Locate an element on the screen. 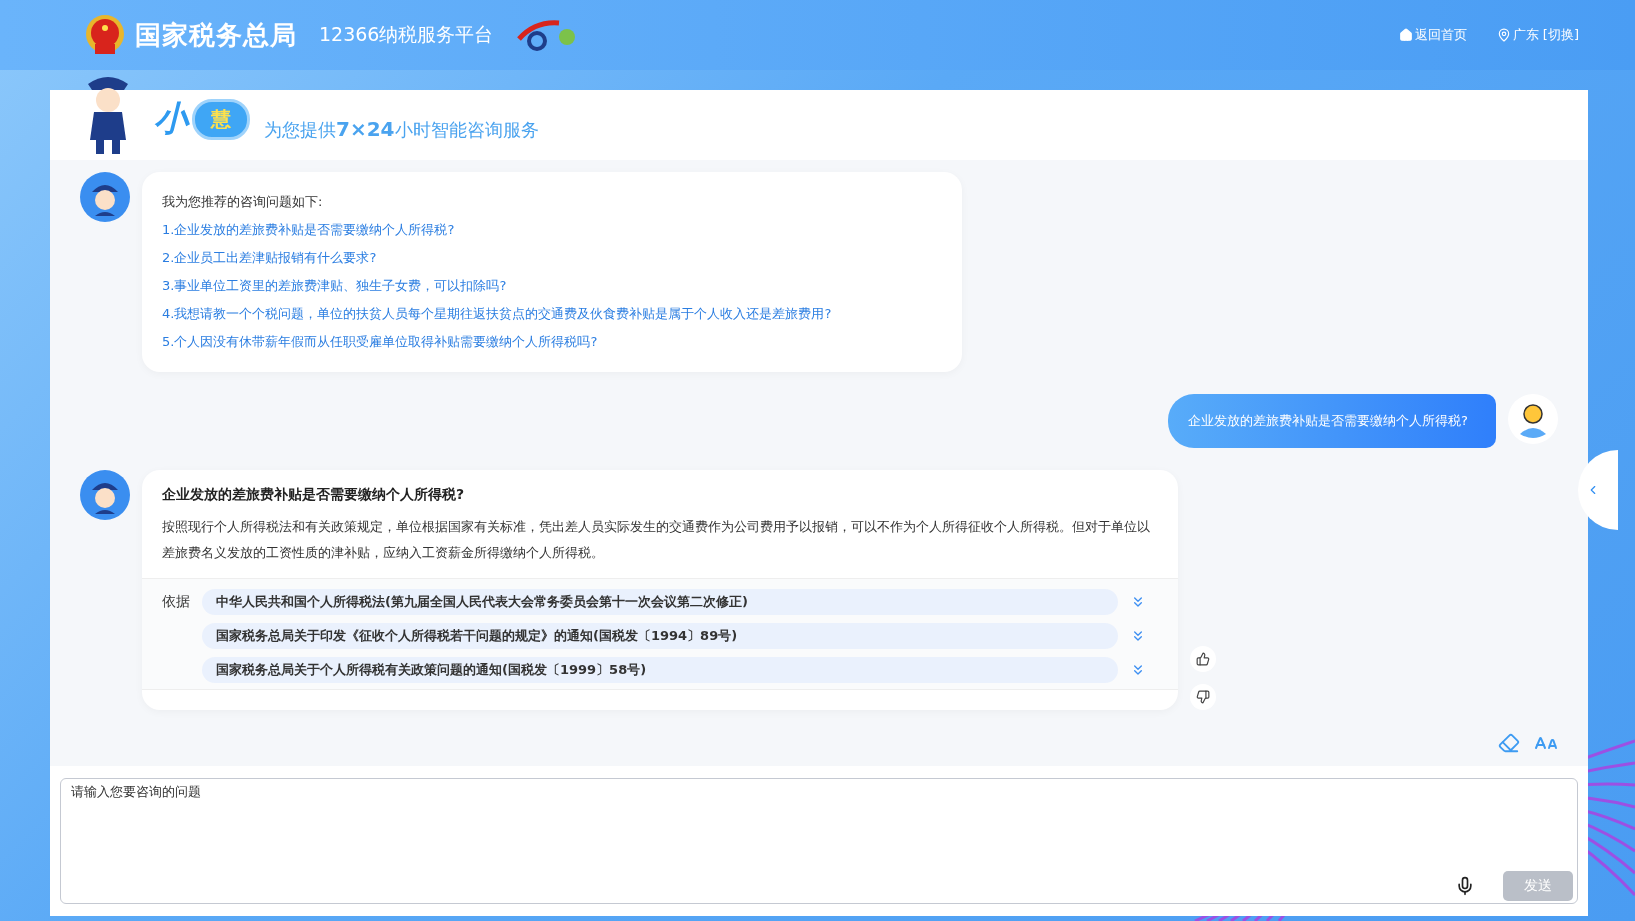 This screenshot has width=1635, height=921. thumbs-up-button is located at coordinates (1203, 659).